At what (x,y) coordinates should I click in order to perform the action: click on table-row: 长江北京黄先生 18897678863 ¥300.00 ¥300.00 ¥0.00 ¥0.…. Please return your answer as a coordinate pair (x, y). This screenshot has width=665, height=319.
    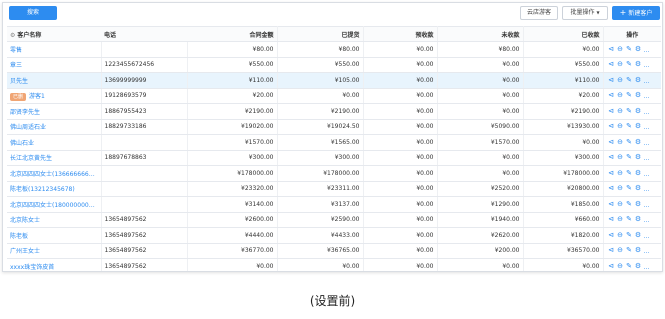
    Looking at the image, I should click on (334, 158).